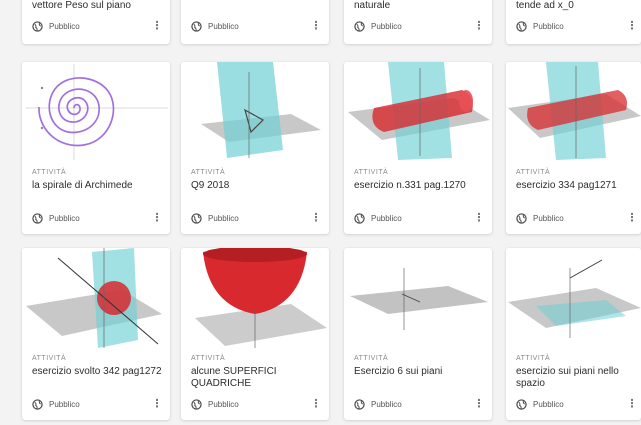 This screenshot has height=425, width=641. Describe the element at coordinates (398, 371) in the screenshot. I see `card-title: Esercizio 6 sui piani` at that location.